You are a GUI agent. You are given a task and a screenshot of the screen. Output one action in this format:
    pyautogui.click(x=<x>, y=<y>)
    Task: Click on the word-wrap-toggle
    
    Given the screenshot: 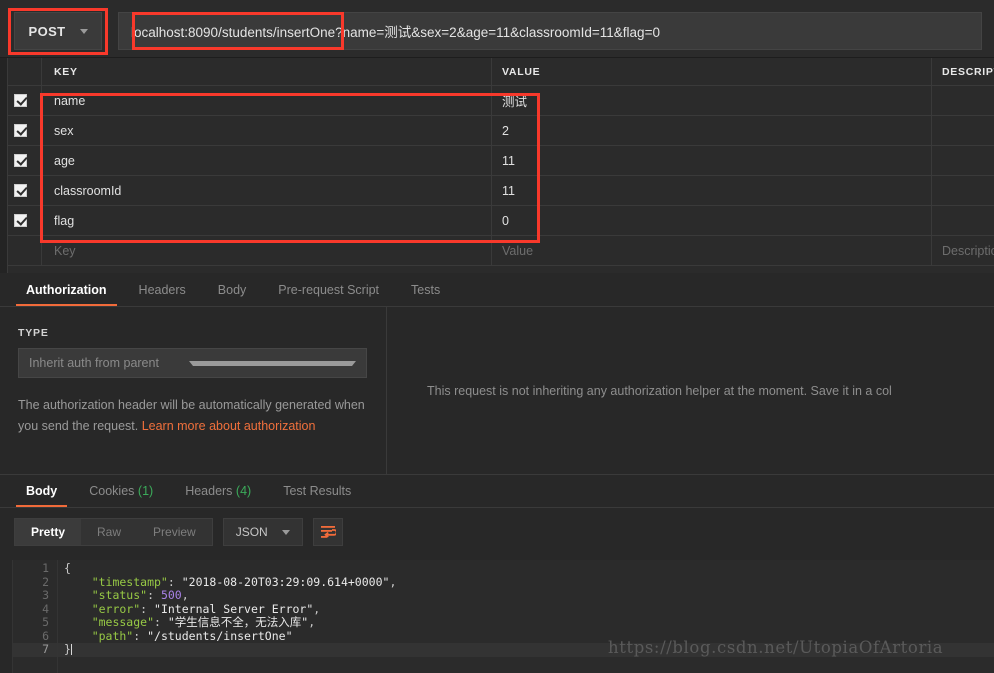 What is the action you would take?
    pyautogui.click(x=327, y=532)
    